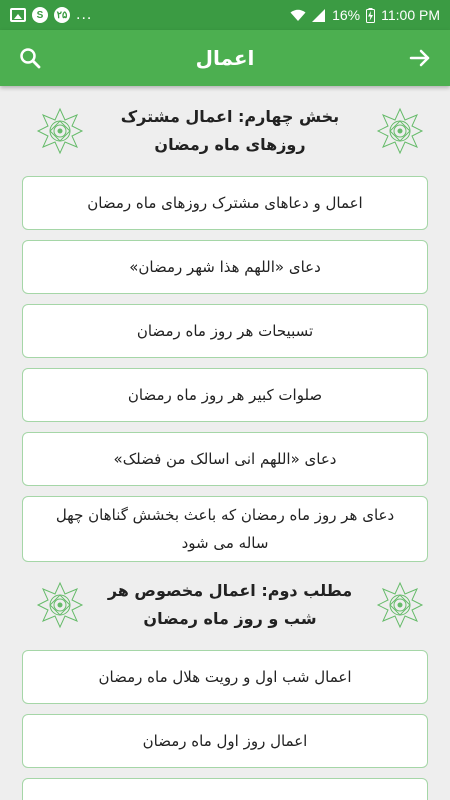 Image resolution: width=450 pixels, height=800 pixels. What do you see at coordinates (230, 618) in the screenshot?
I see `section-title-line: شب و روز ماه رمضان` at bounding box center [230, 618].